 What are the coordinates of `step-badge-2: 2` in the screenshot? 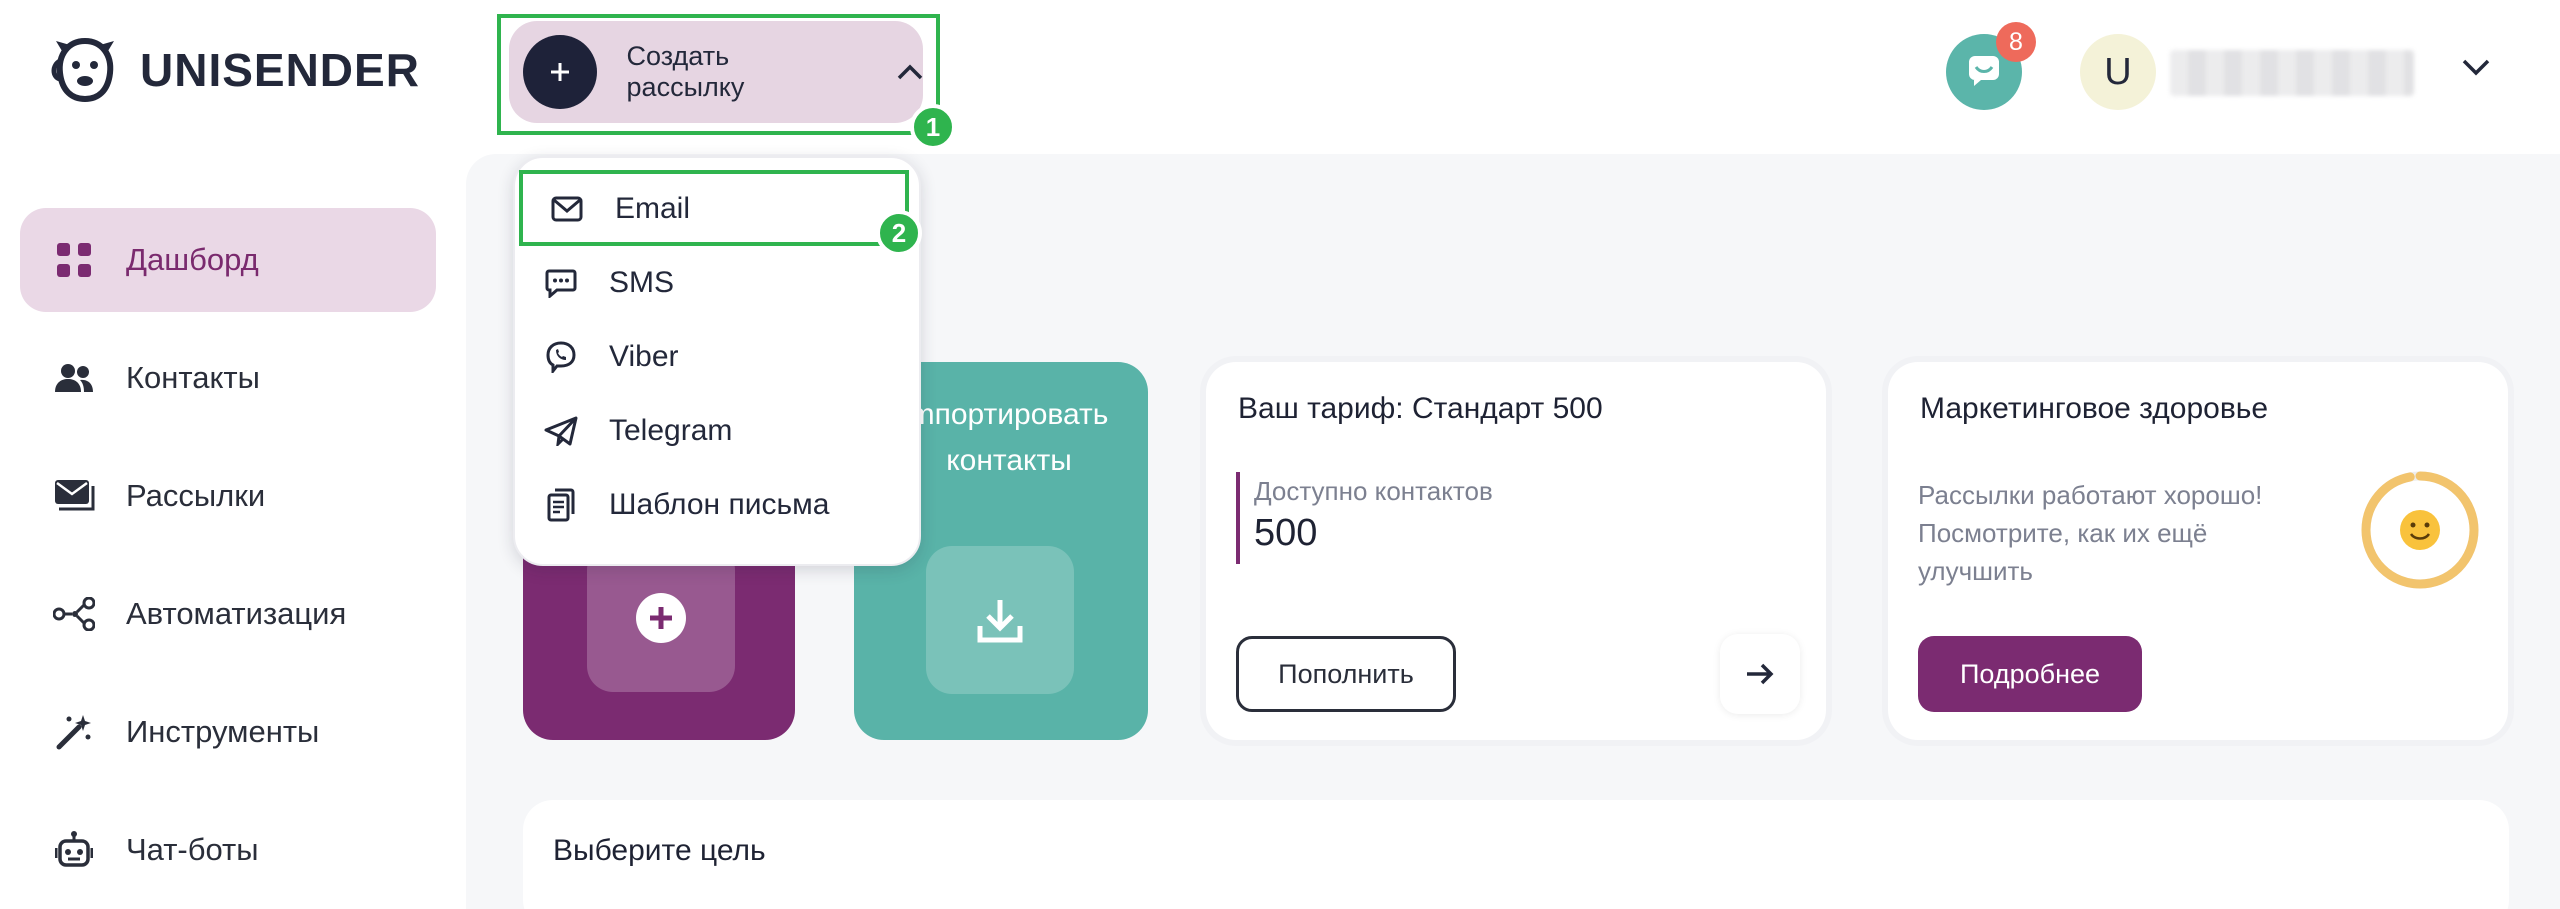 It's located at (899, 233).